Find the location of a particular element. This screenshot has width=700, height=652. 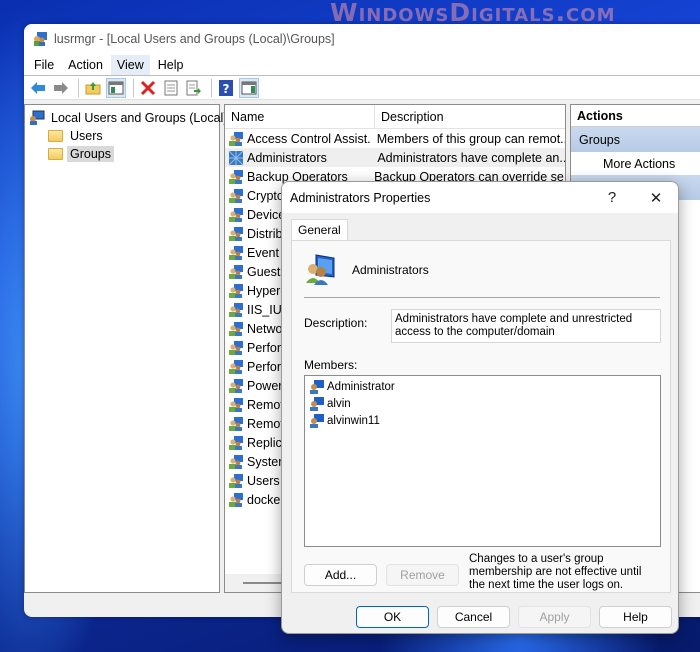

tree-root-label: Local Users and Groups (Local) is located at coordinates (139, 118).